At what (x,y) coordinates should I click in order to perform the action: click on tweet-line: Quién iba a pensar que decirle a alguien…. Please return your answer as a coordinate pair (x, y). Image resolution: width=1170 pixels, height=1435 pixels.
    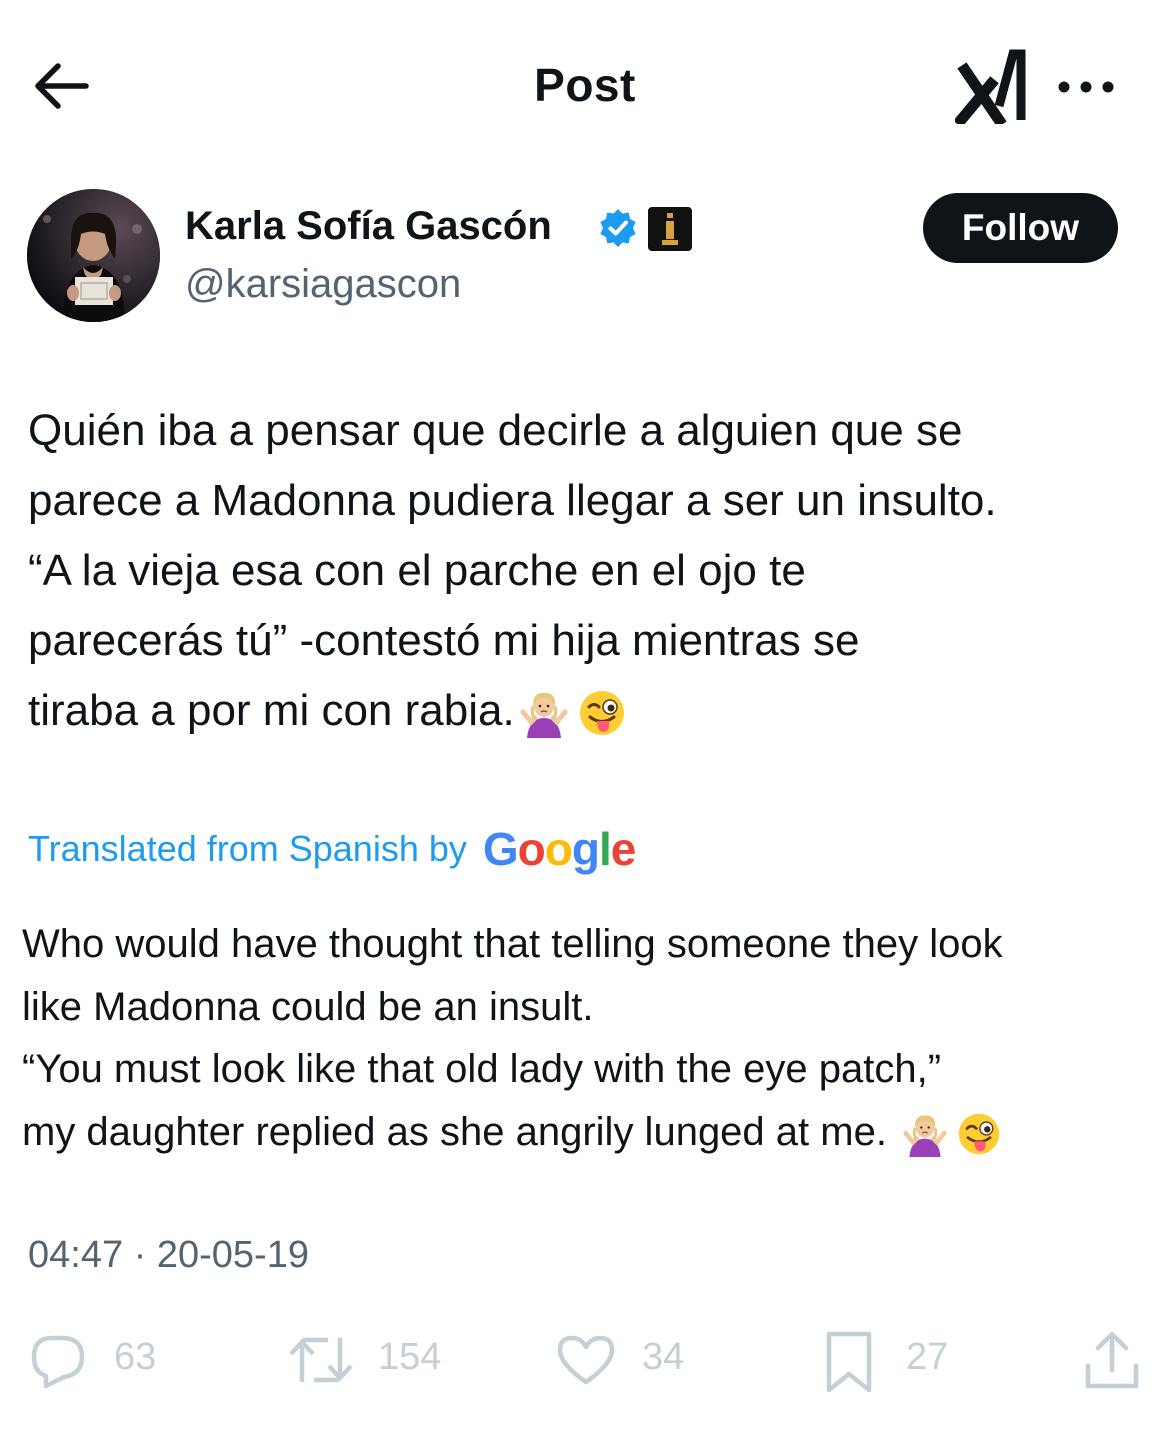
    Looking at the image, I should click on (495, 430).